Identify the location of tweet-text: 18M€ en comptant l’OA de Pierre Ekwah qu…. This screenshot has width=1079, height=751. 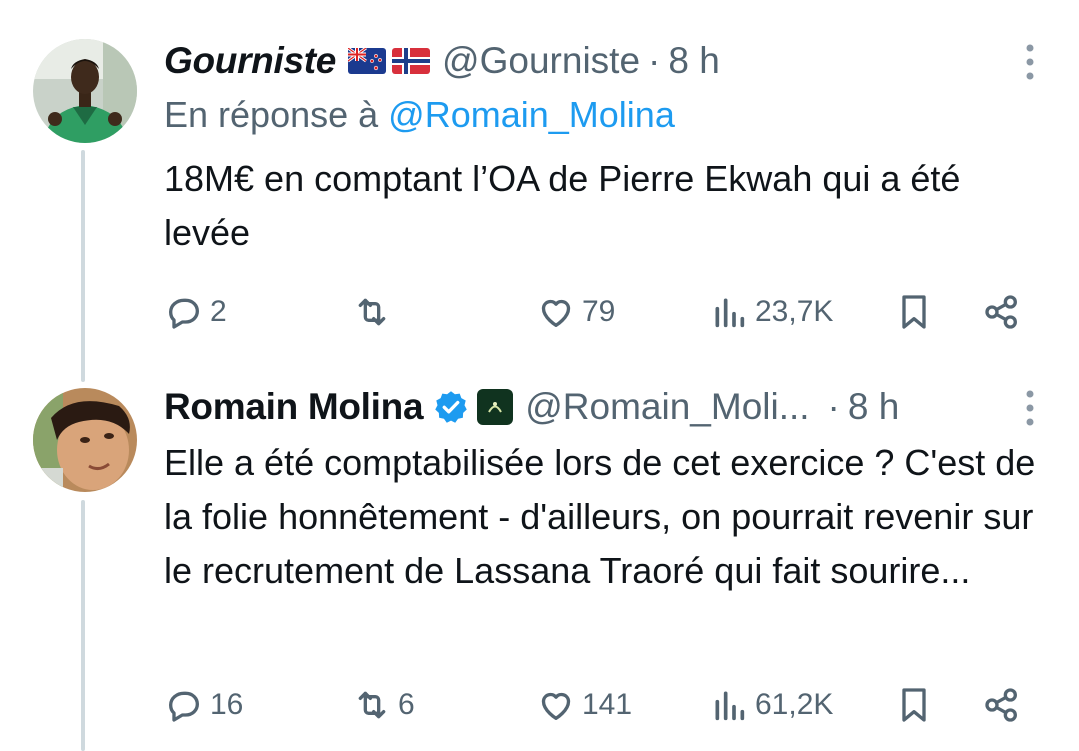
(562, 205).